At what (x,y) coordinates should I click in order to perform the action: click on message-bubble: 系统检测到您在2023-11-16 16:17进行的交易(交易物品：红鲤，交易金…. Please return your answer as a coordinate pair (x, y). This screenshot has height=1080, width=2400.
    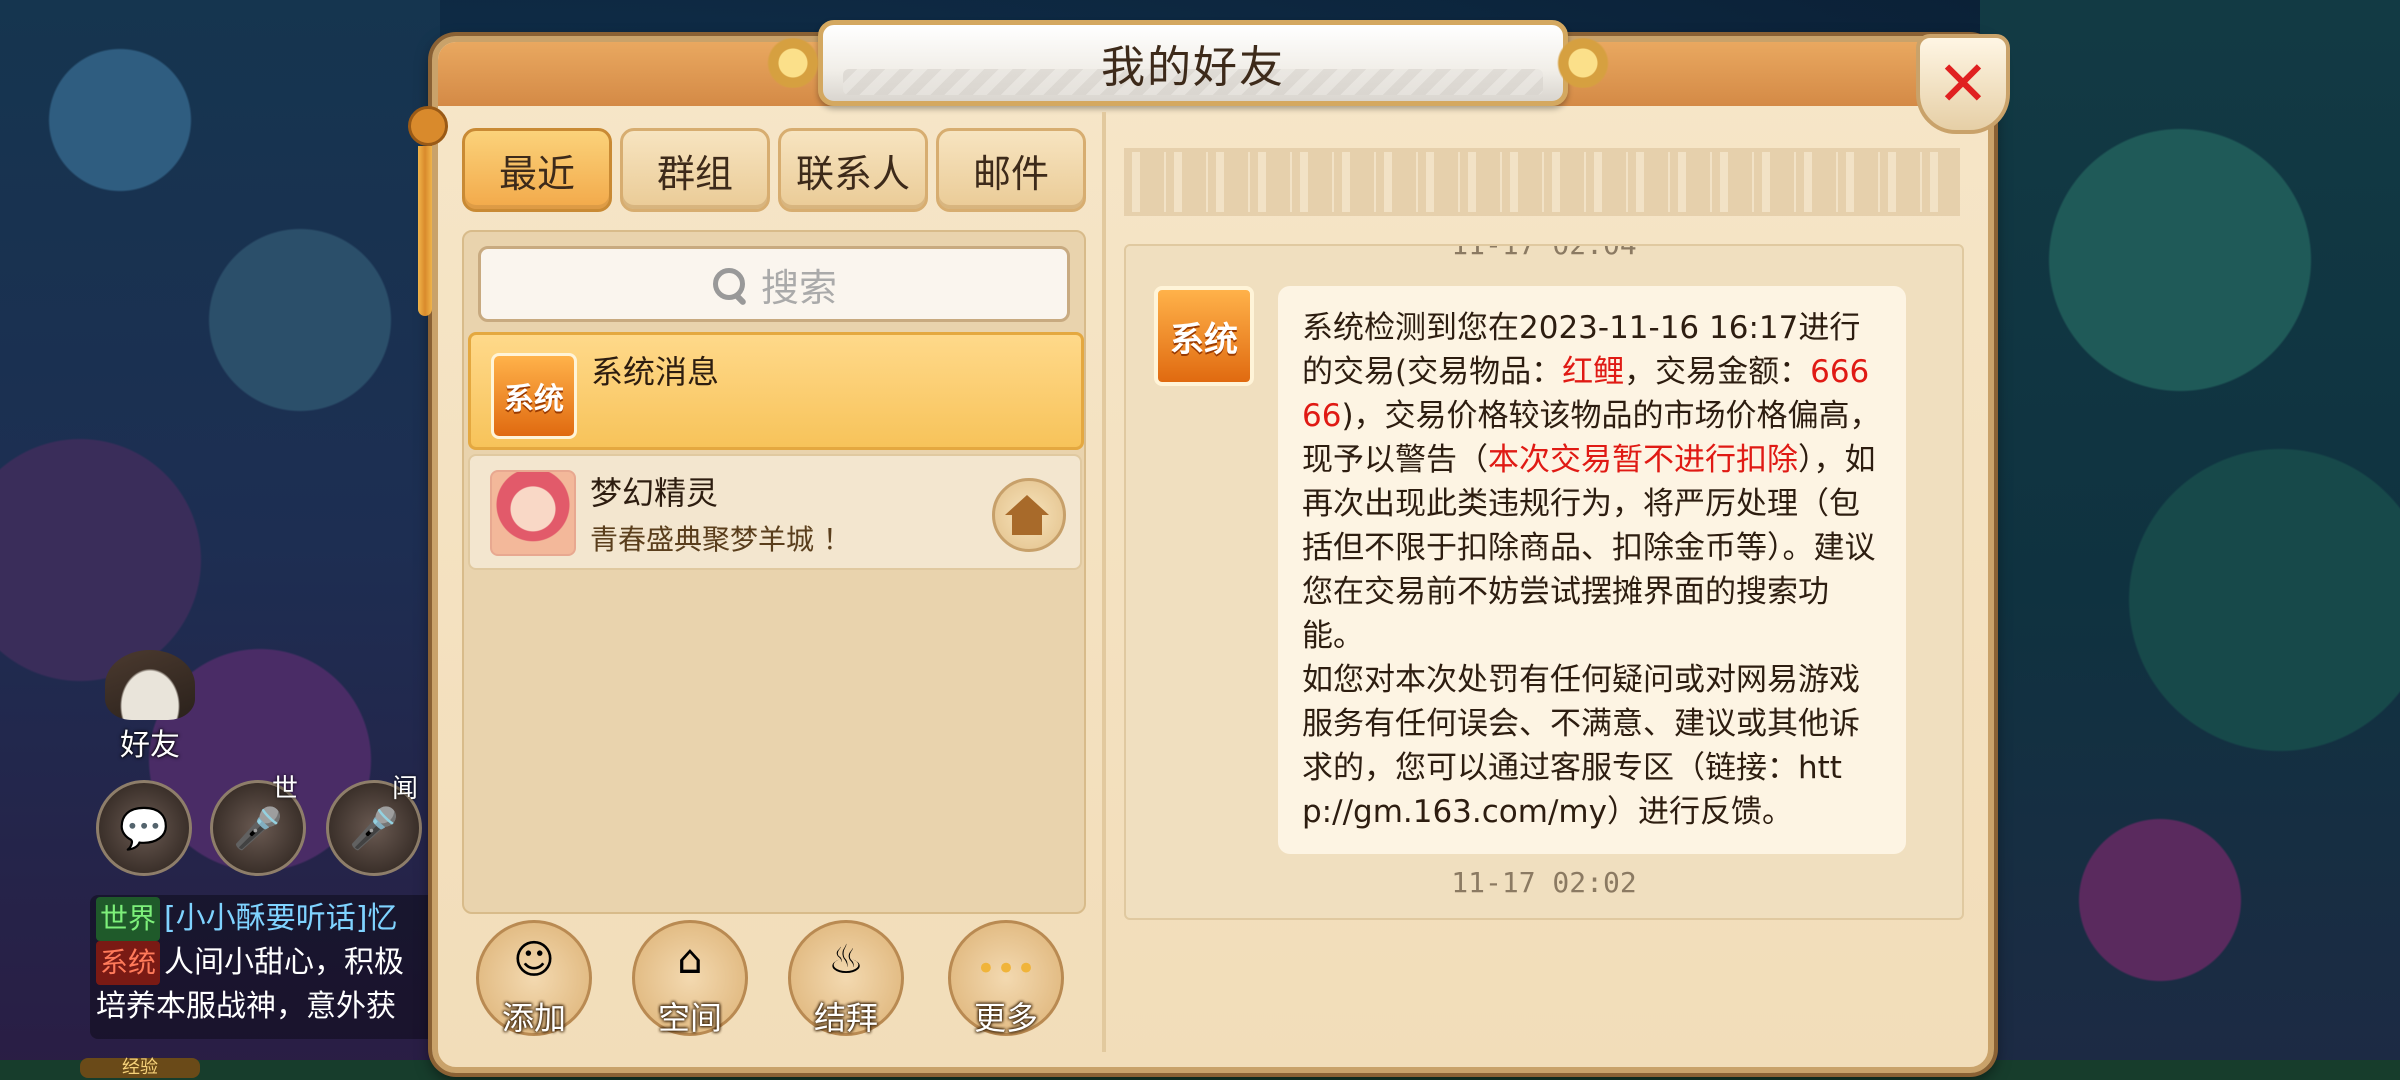
    Looking at the image, I should click on (1592, 570).